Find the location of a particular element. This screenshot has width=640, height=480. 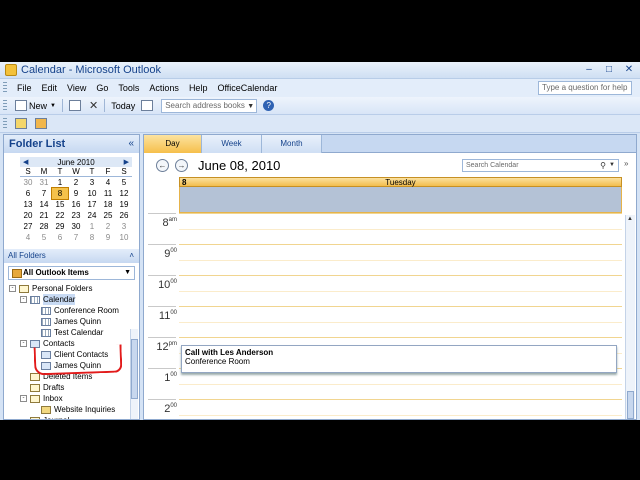

folder-tree-item: Website Inquiries is located at coordinates (71, 409).